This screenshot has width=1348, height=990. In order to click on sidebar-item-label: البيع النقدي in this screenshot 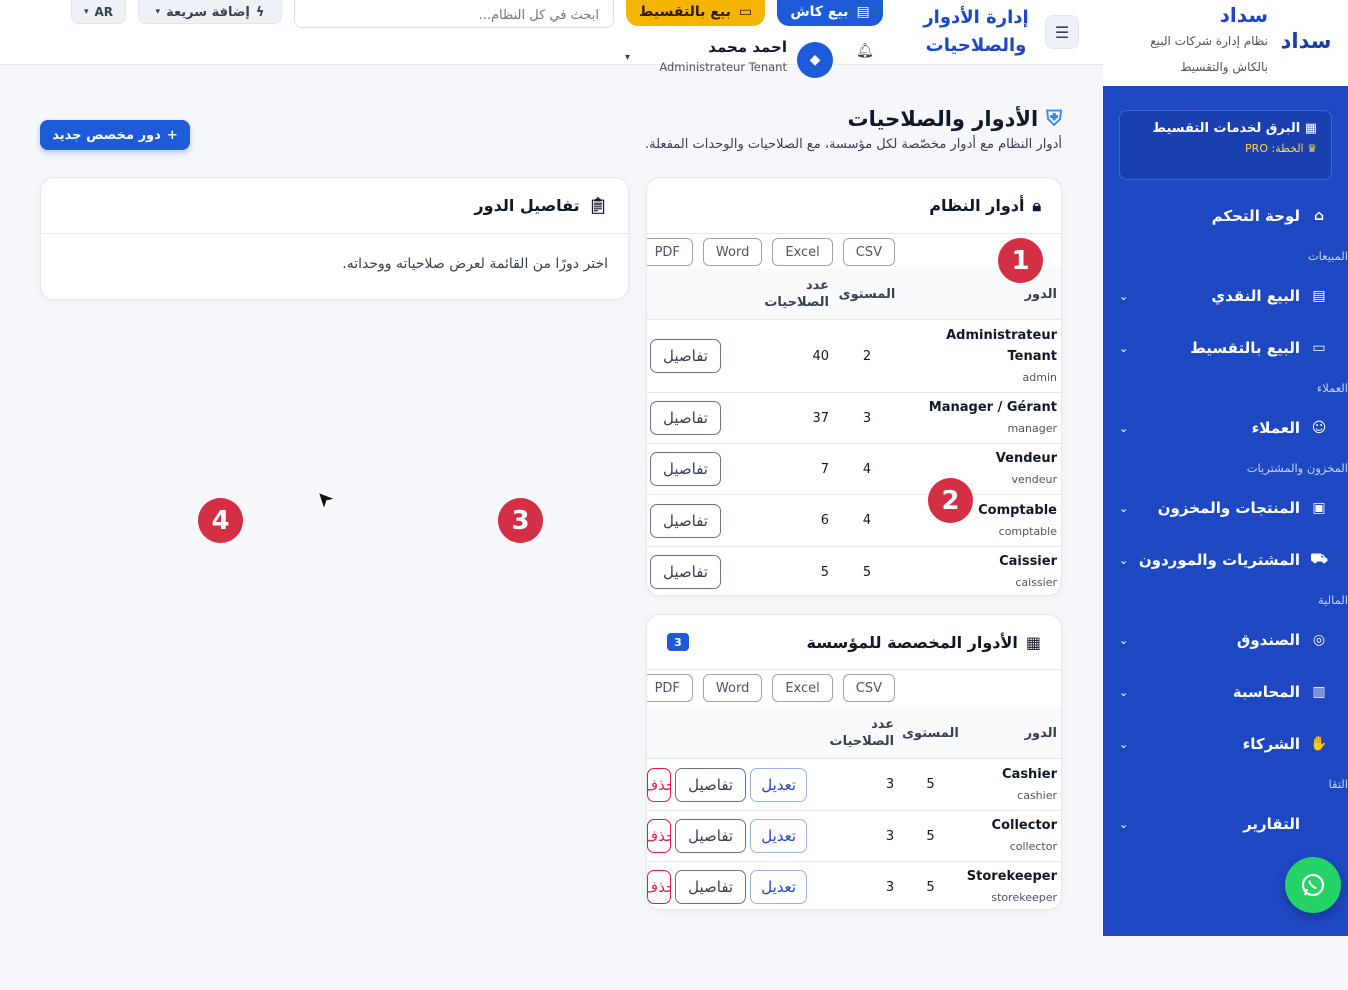, I will do `click(1255, 296)`.